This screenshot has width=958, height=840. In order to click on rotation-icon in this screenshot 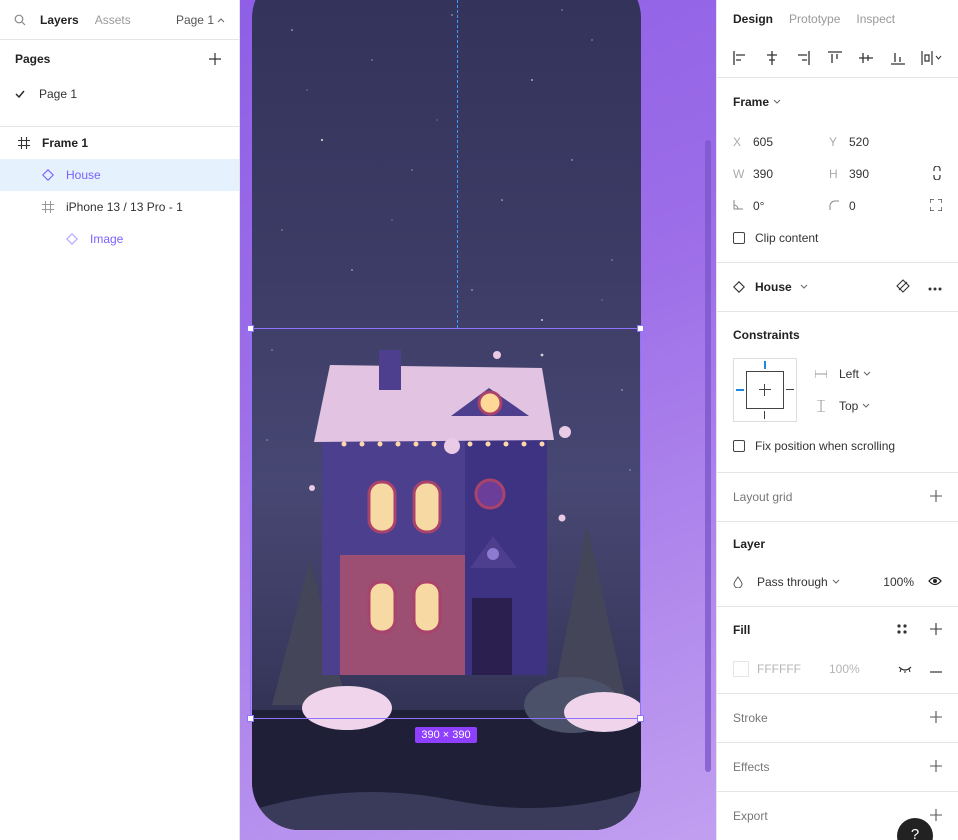, I will do `click(743, 206)`.